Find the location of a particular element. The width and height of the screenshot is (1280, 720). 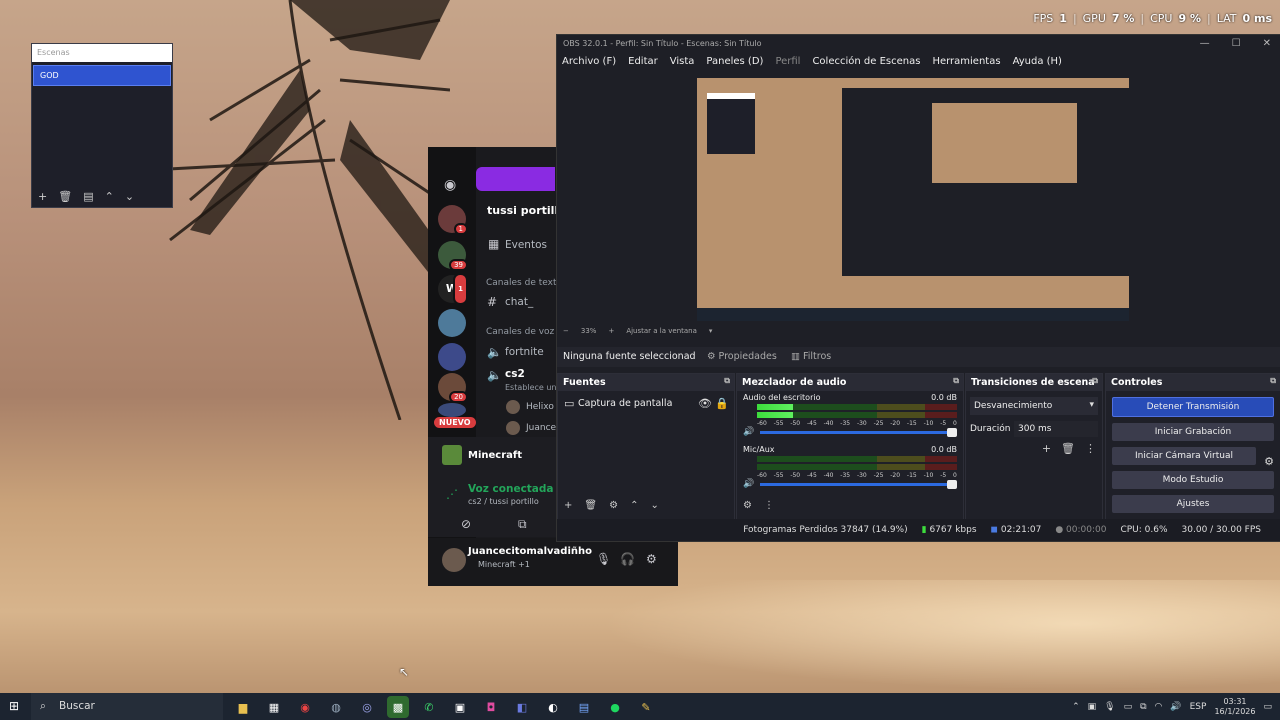

avatar is located at coordinates (454, 560).